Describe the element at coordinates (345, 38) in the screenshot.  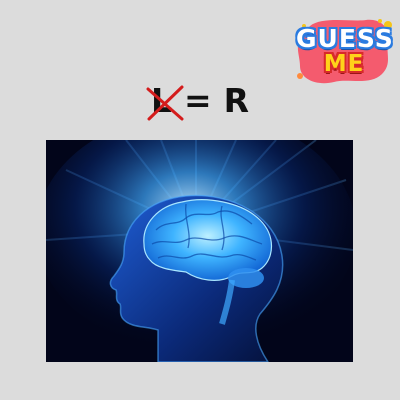
I see `badge-text-guess: GUESS` at that location.